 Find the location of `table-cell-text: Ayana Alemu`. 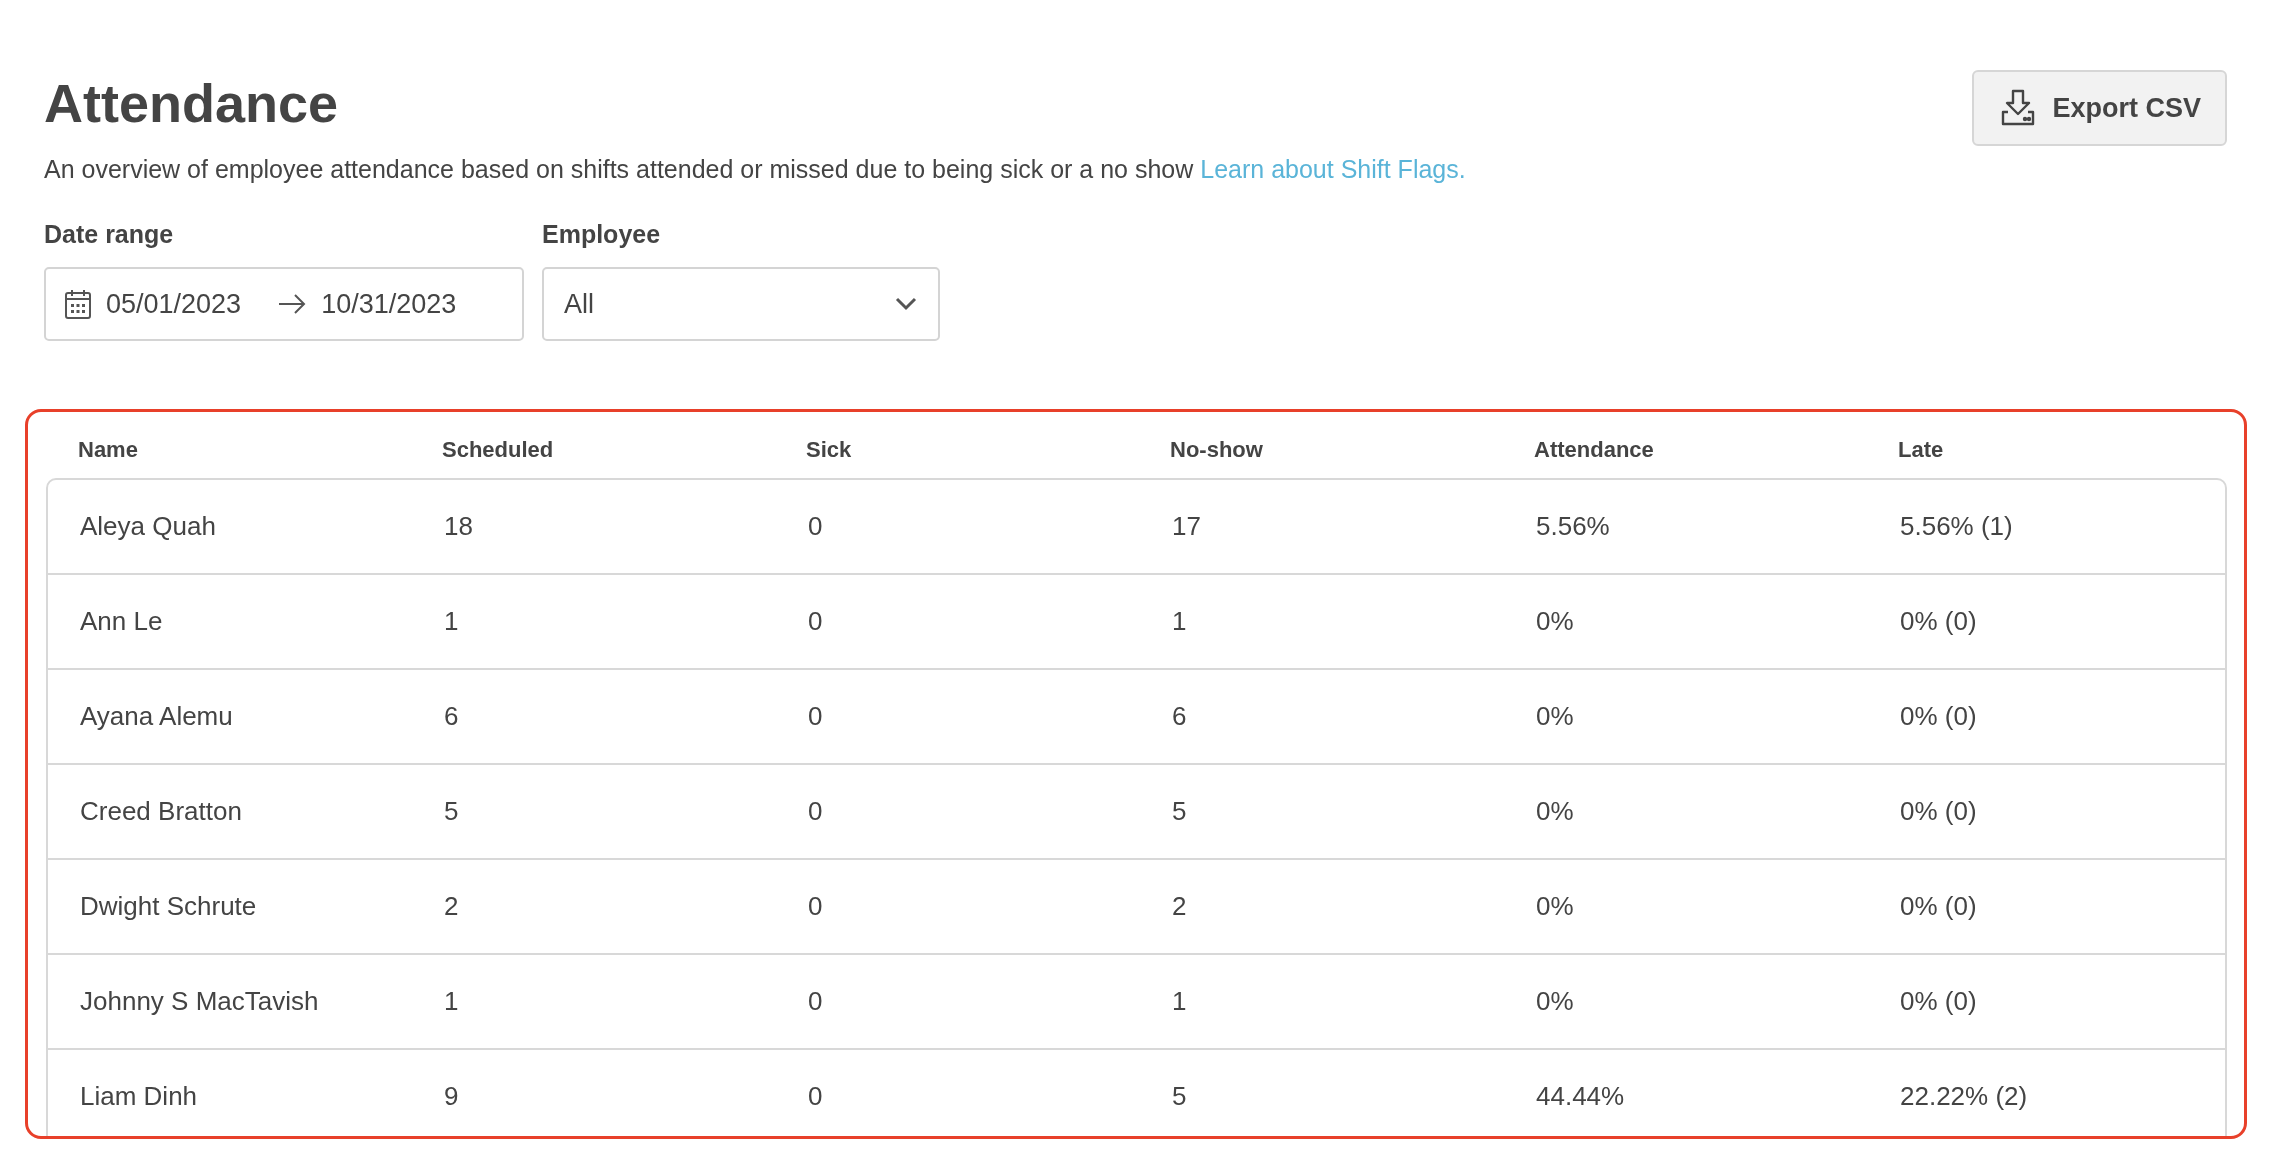

table-cell-text: Ayana Alemu is located at coordinates (157, 717).